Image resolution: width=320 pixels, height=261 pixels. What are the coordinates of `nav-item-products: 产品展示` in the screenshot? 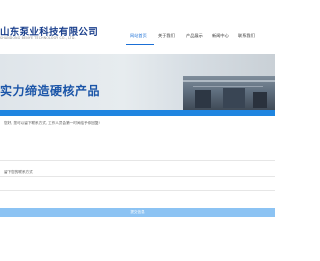 It's located at (194, 36).